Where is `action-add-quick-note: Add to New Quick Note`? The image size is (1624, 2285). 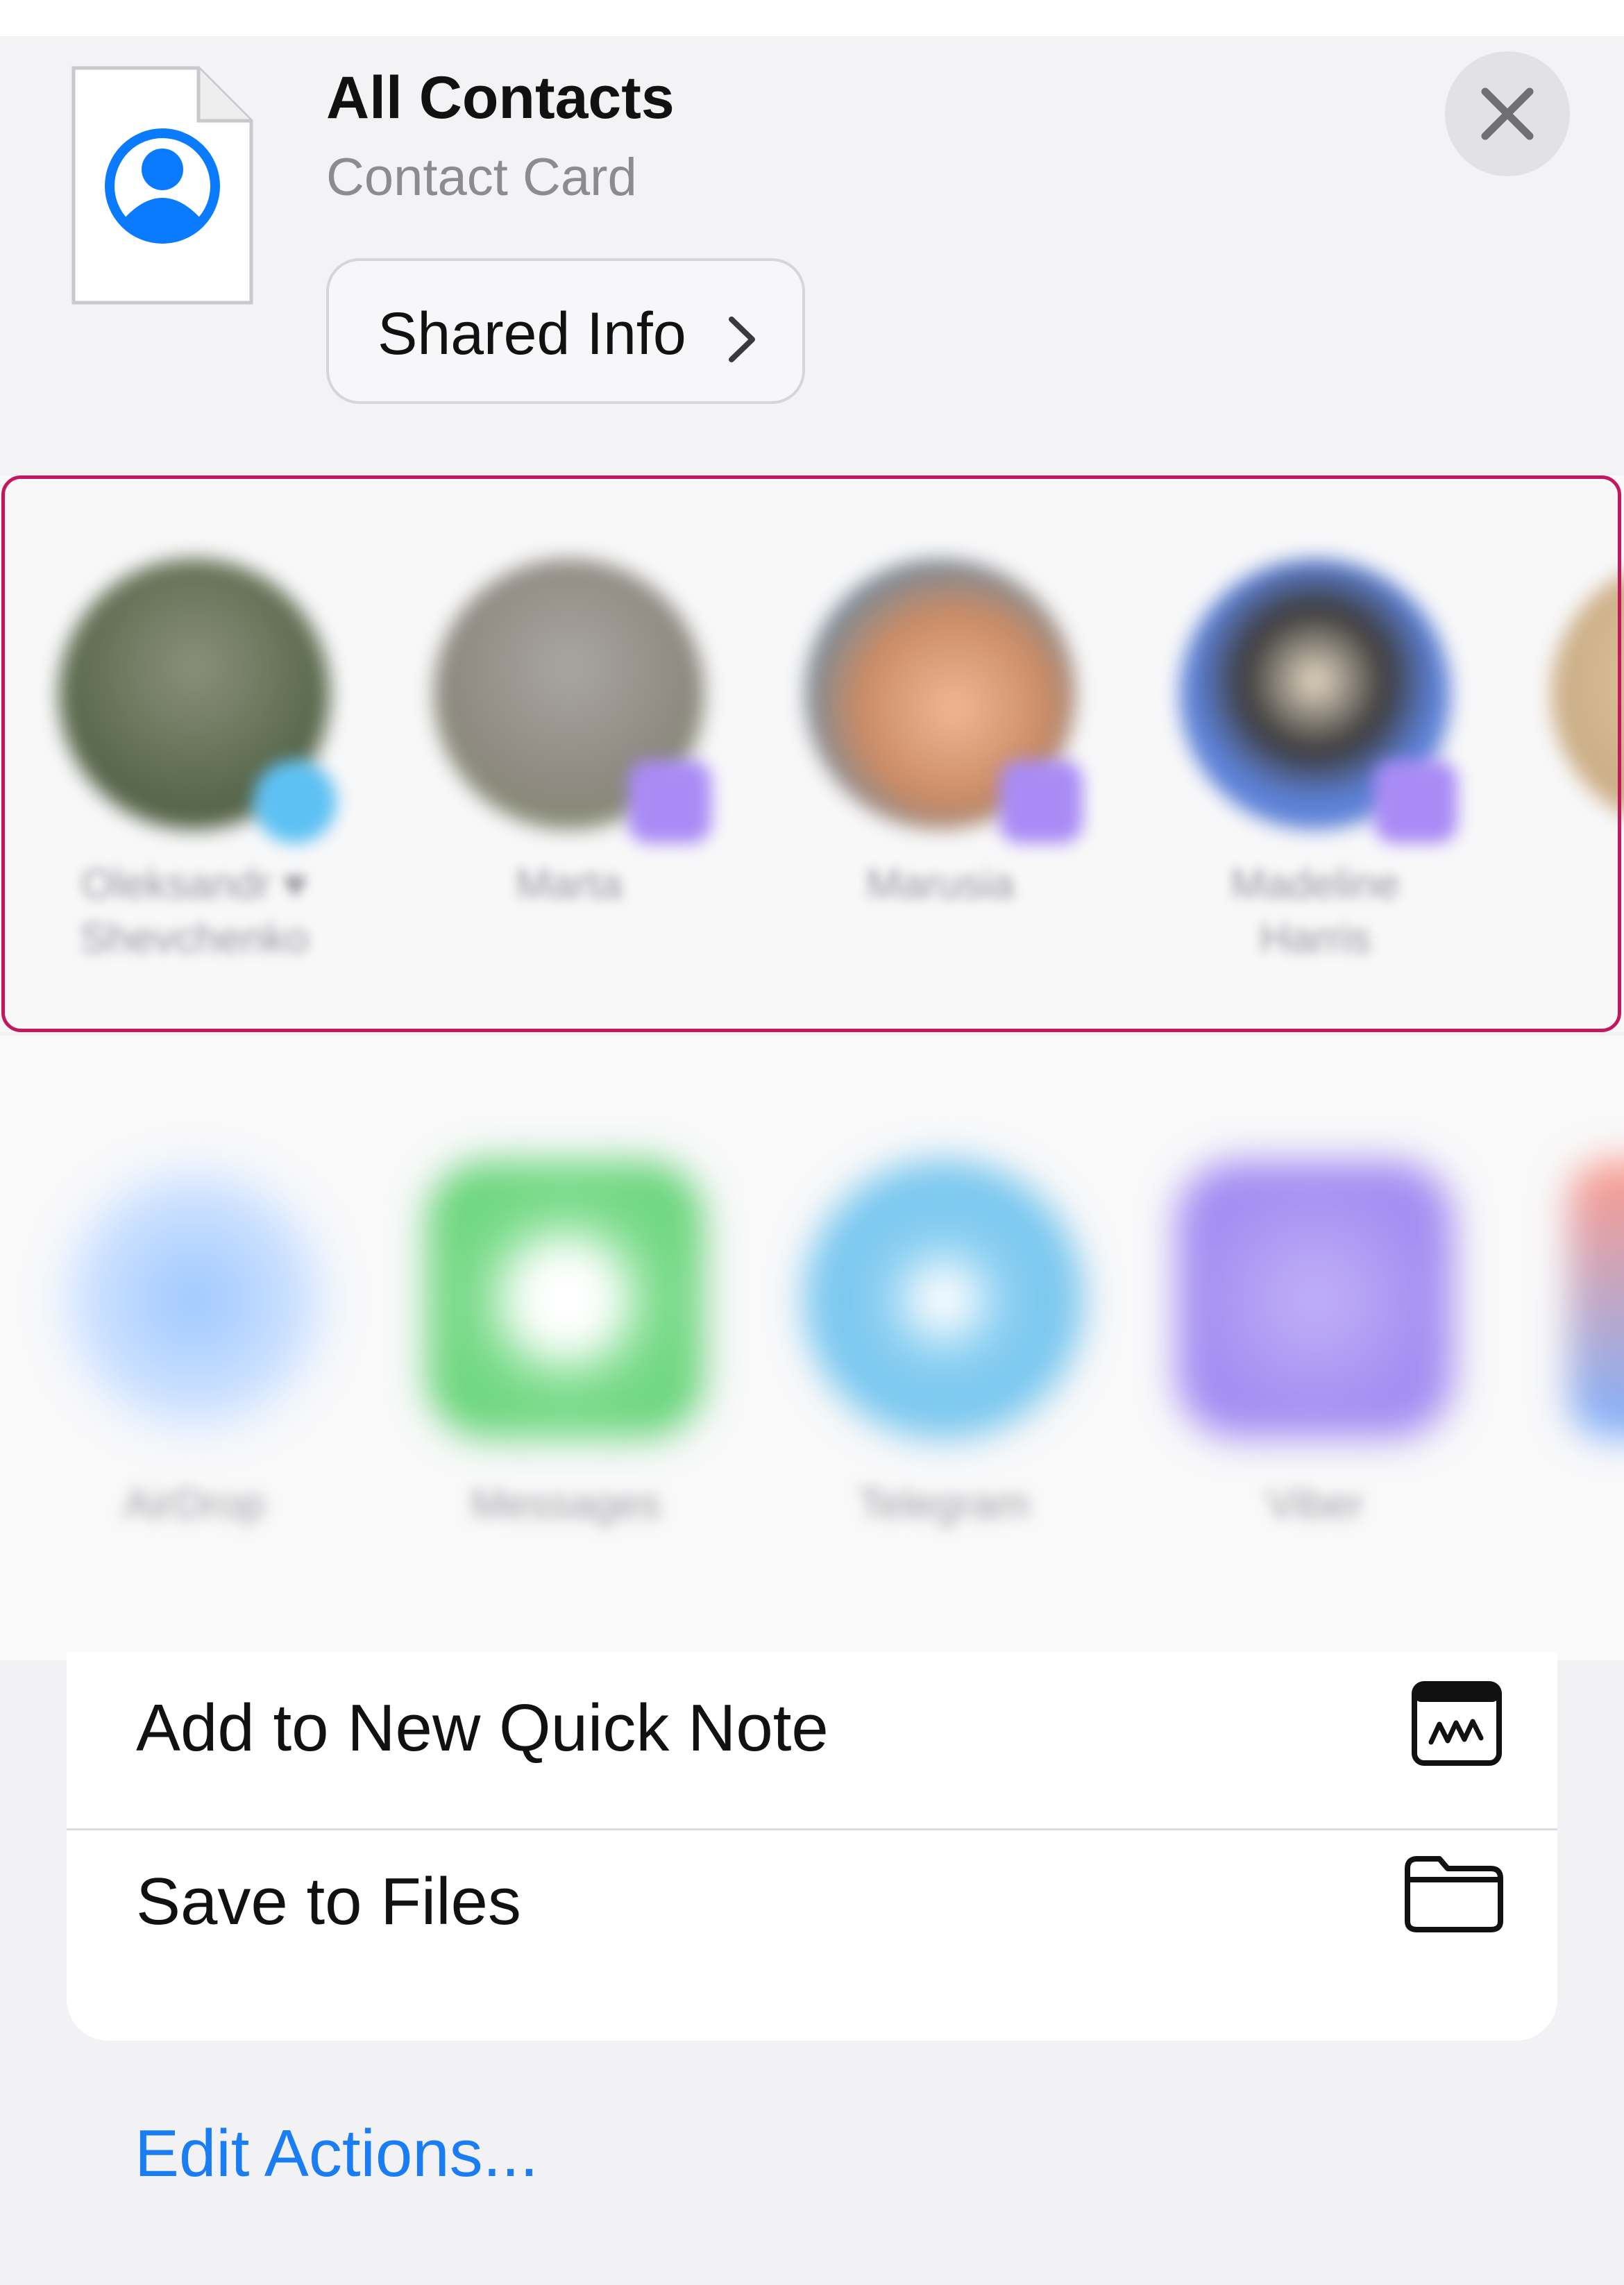 action-add-quick-note: Add to New Quick Note is located at coordinates (812, 1756).